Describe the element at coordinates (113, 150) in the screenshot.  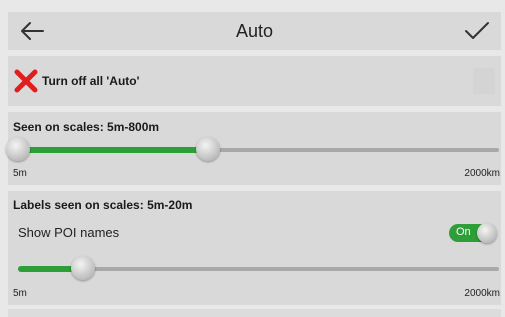
I see `slider-fill` at that location.